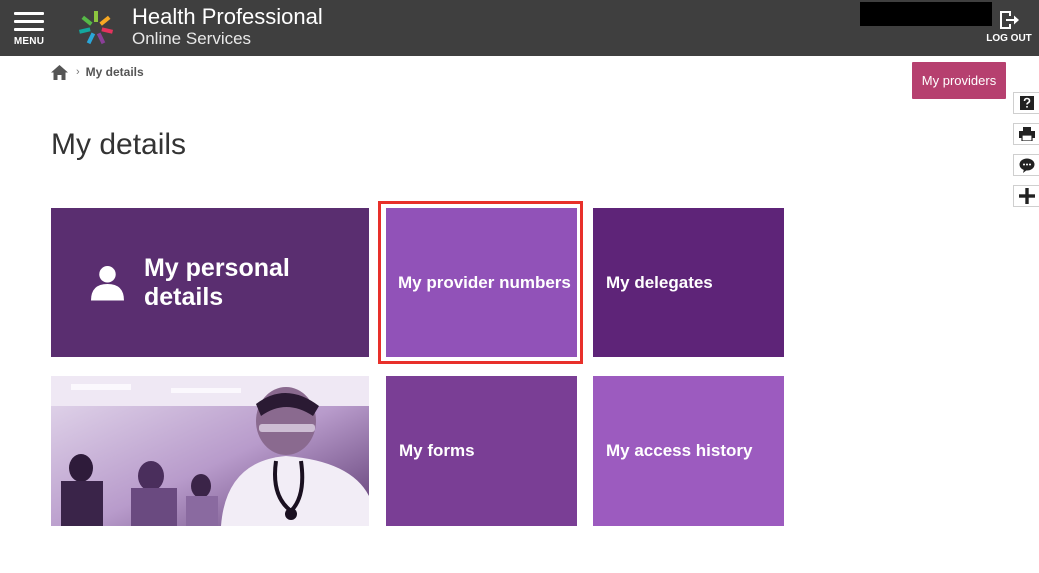 The image size is (1039, 573). What do you see at coordinates (107, 282) in the screenshot?
I see `person-icon` at bounding box center [107, 282].